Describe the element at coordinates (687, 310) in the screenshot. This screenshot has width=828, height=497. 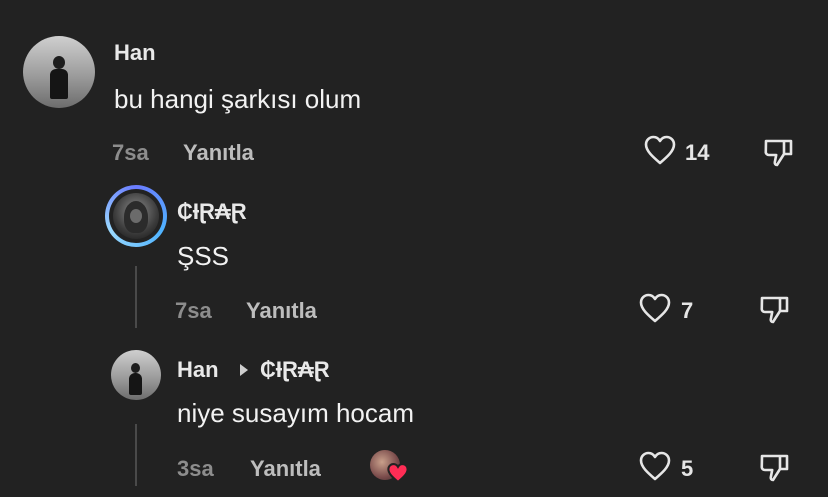
I see `like-count: 7` at that location.